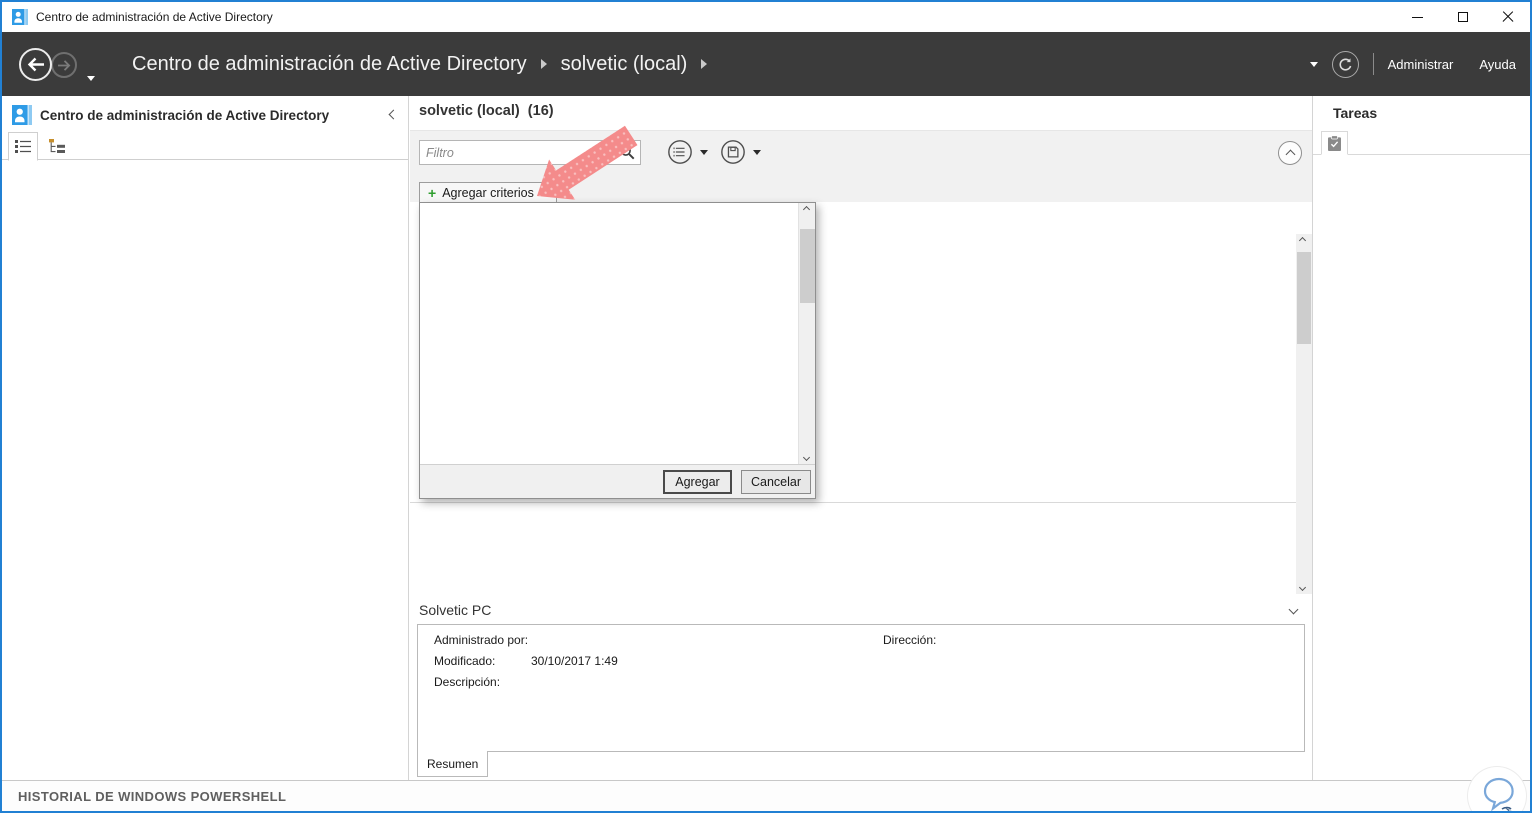 The height and width of the screenshot is (813, 1532). Describe the element at coordinates (1373, 64) in the screenshot. I see `nav-divider` at that location.